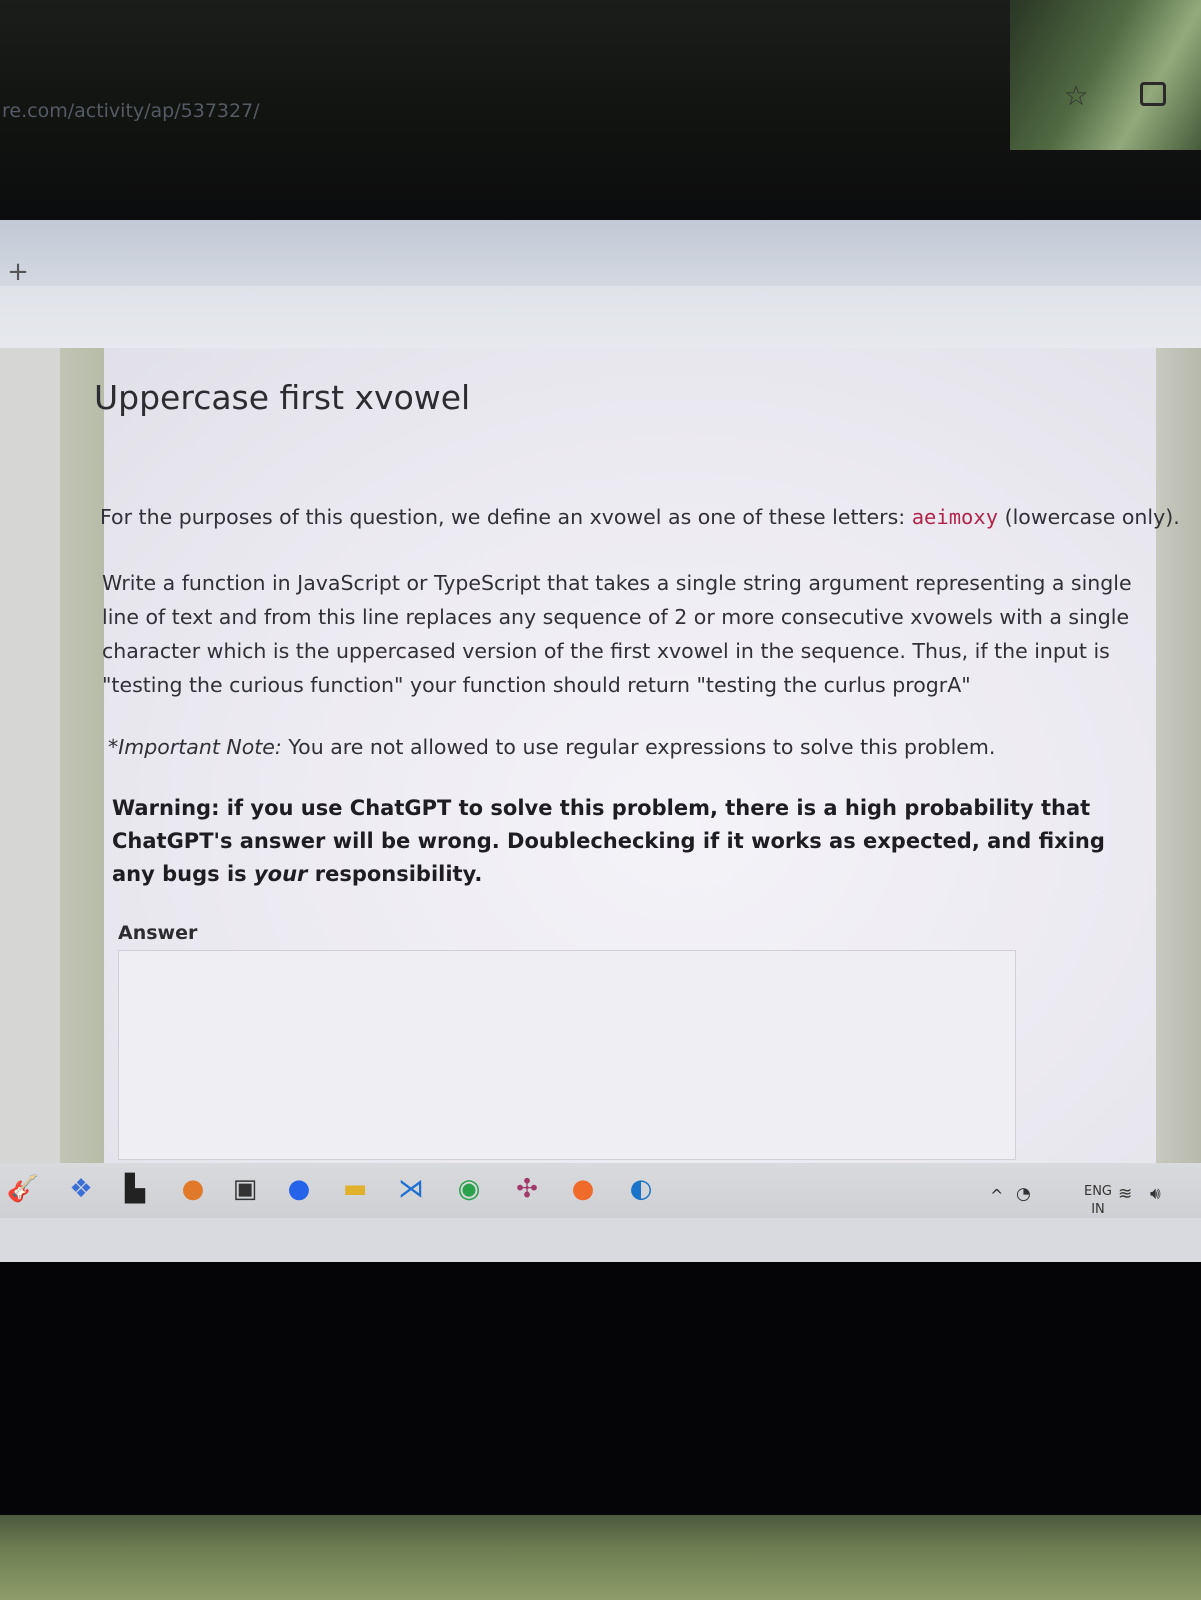 This screenshot has width=1201, height=1600. I want to click on extensions-icon, so click(1153, 94).